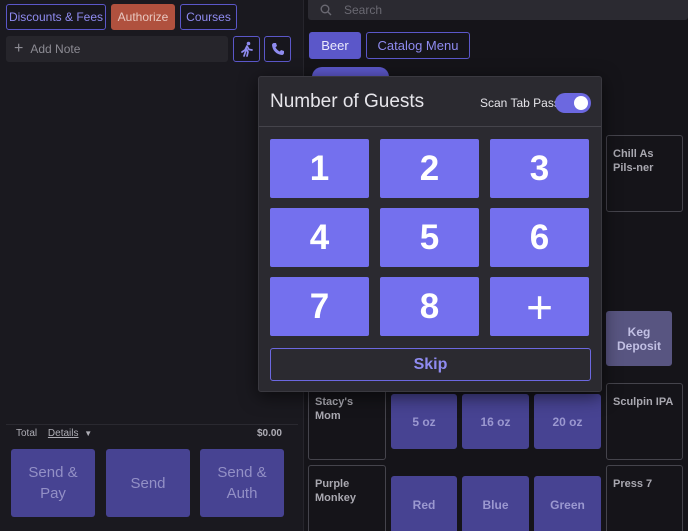  What do you see at coordinates (363, 10) in the screenshot?
I see `search-placeholder: Search` at bounding box center [363, 10].